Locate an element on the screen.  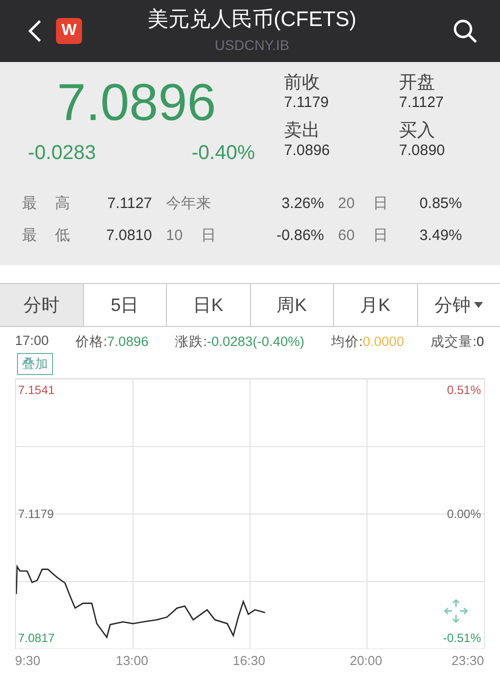
percent-change: -0.40% is located at coordinates (223, 153).